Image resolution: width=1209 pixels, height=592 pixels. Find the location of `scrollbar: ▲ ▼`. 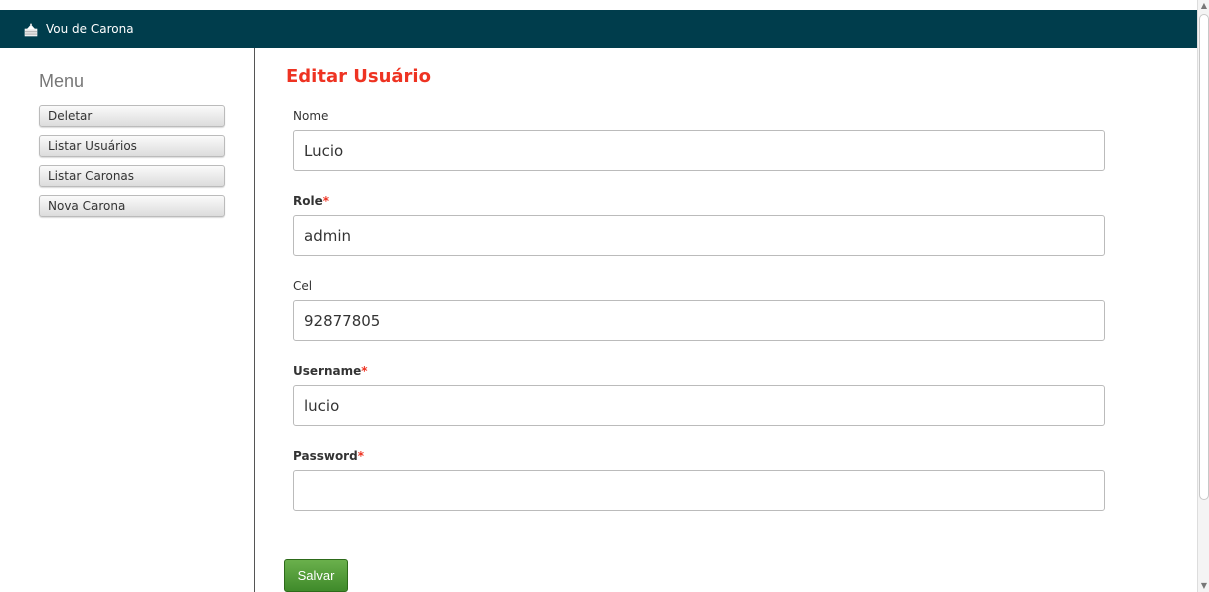

scrollbar: ▲ ▼ is located at coordinates (1203, 296).